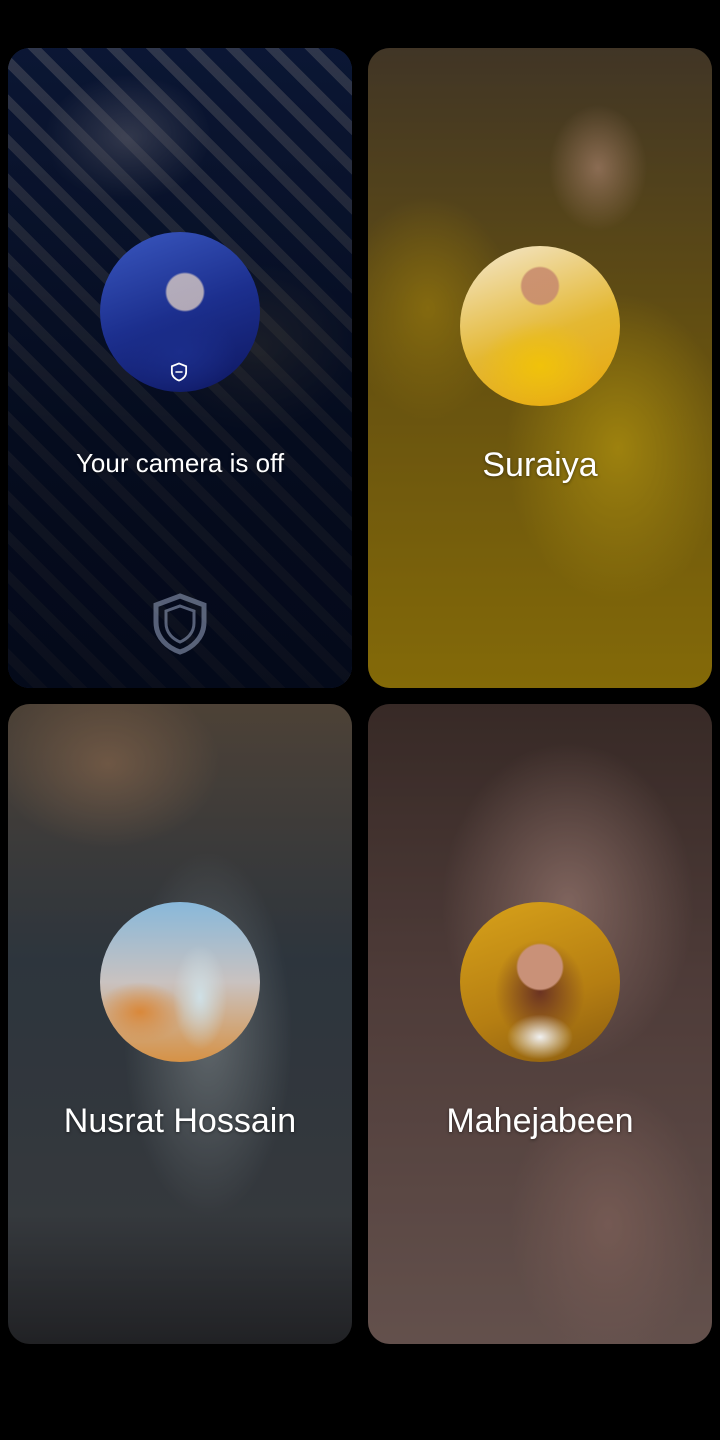 The width and height of the screenshot is (720, 1440). What do you see at coordinates (180, 1121) in the screenshot?
I see `participant-name: Nusrat Hossain` at bounding box center [180, 1121].